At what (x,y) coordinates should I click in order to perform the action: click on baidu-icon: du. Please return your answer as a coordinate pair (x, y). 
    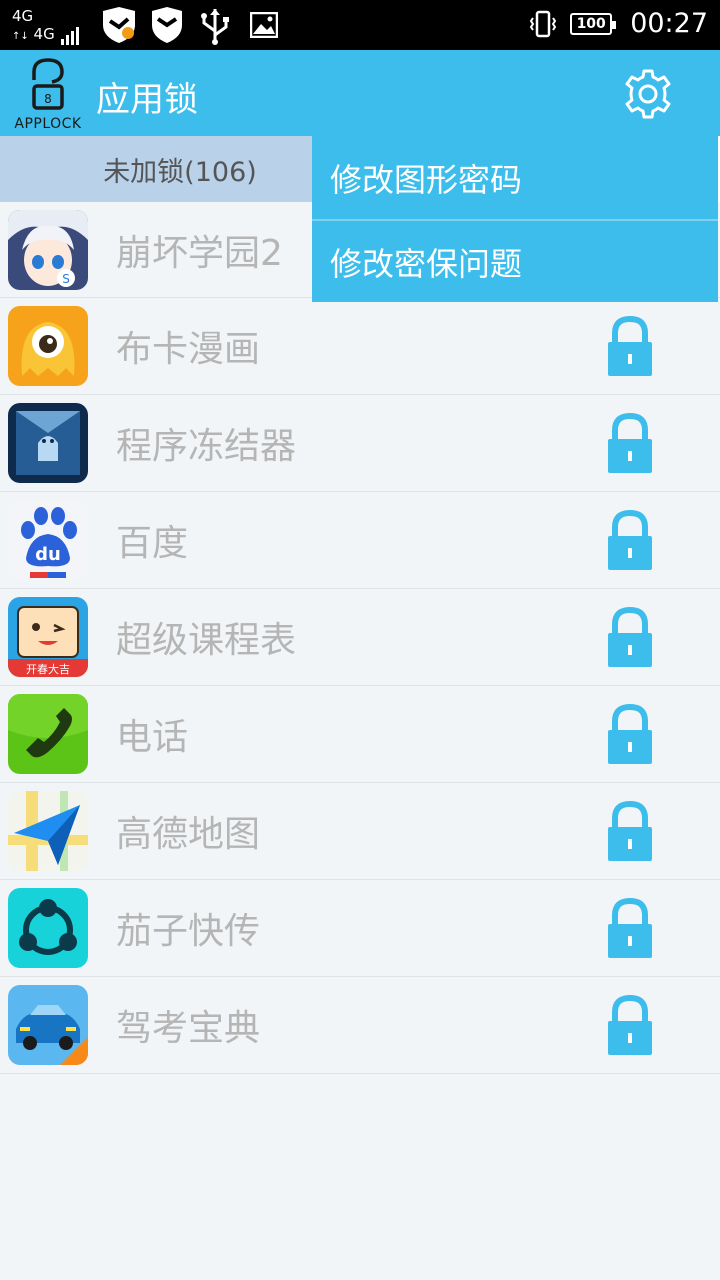
    Looking at the image, I should click on (48, 540).